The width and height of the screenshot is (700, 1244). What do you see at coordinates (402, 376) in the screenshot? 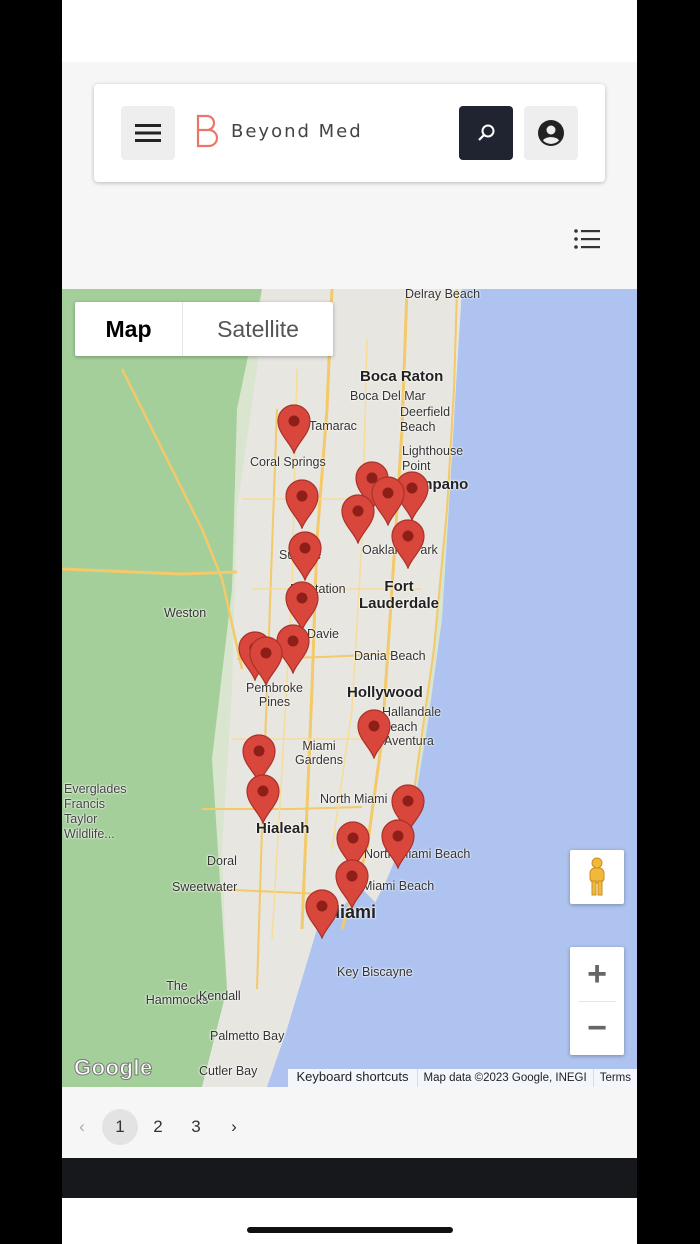
I see `map-label: Boca Raton` at bounding box center [402, 376].